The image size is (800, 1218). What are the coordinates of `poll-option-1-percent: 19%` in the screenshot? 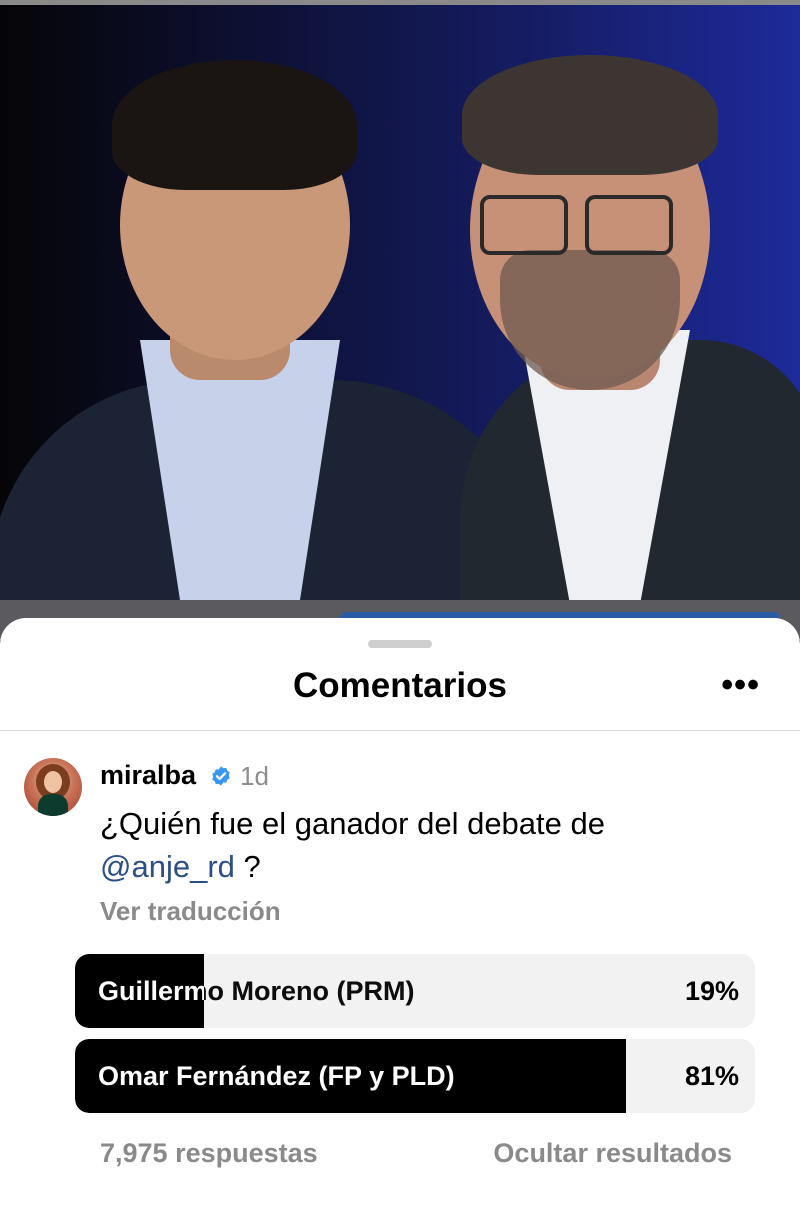 It's located at (711, 991).